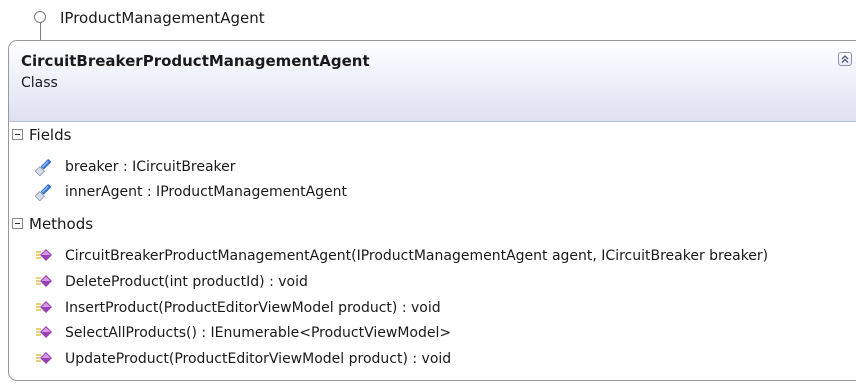 The height and width of the screenshot is (386, 856). What do you see at coordinates (17, 223) in the screenshot?
I see `collapse-methods-toggle-icon` at bounding box center [17, 223].